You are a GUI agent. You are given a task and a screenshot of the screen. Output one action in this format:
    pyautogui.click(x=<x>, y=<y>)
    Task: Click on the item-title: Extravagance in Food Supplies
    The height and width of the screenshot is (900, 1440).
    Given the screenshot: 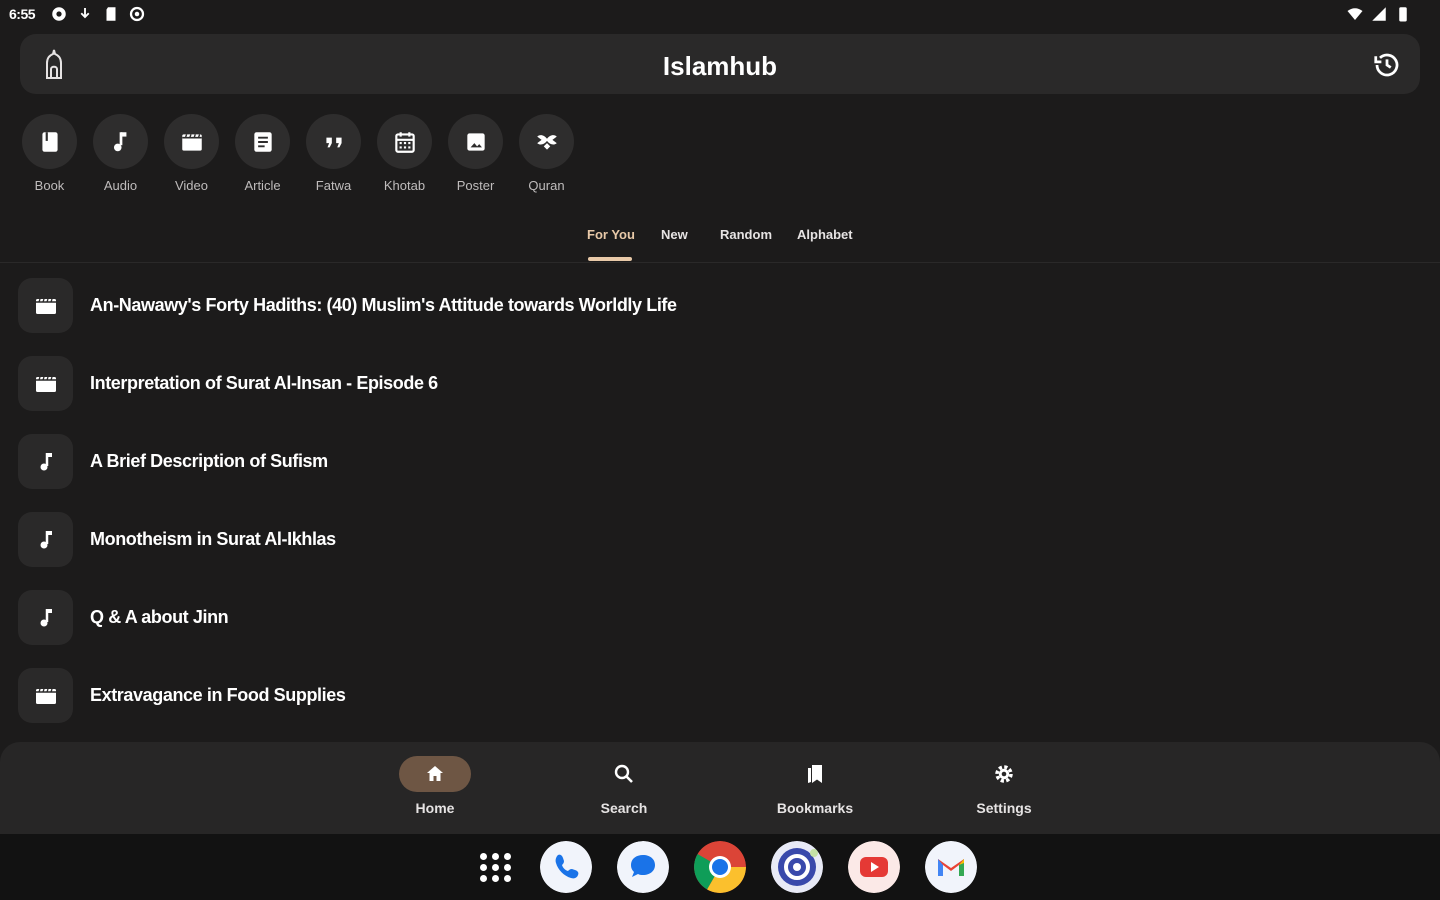 What is the action you would take?
    pyautogui.click(x=218, y=695)
    